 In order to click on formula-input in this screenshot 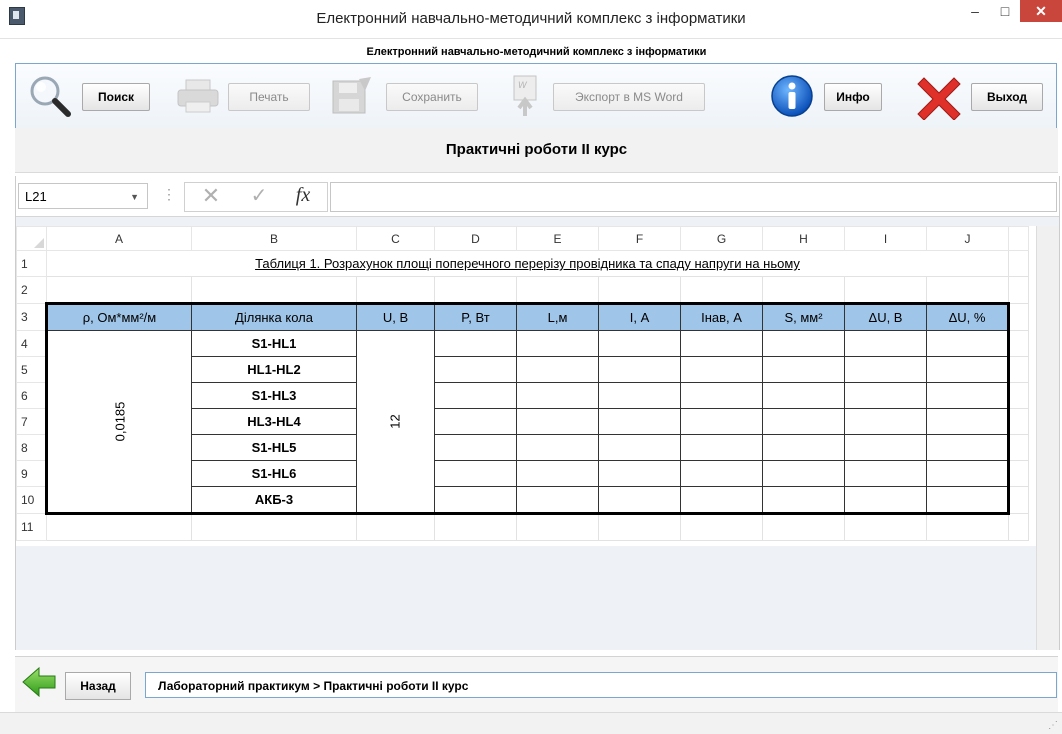, I will do `click(693, 197)`.